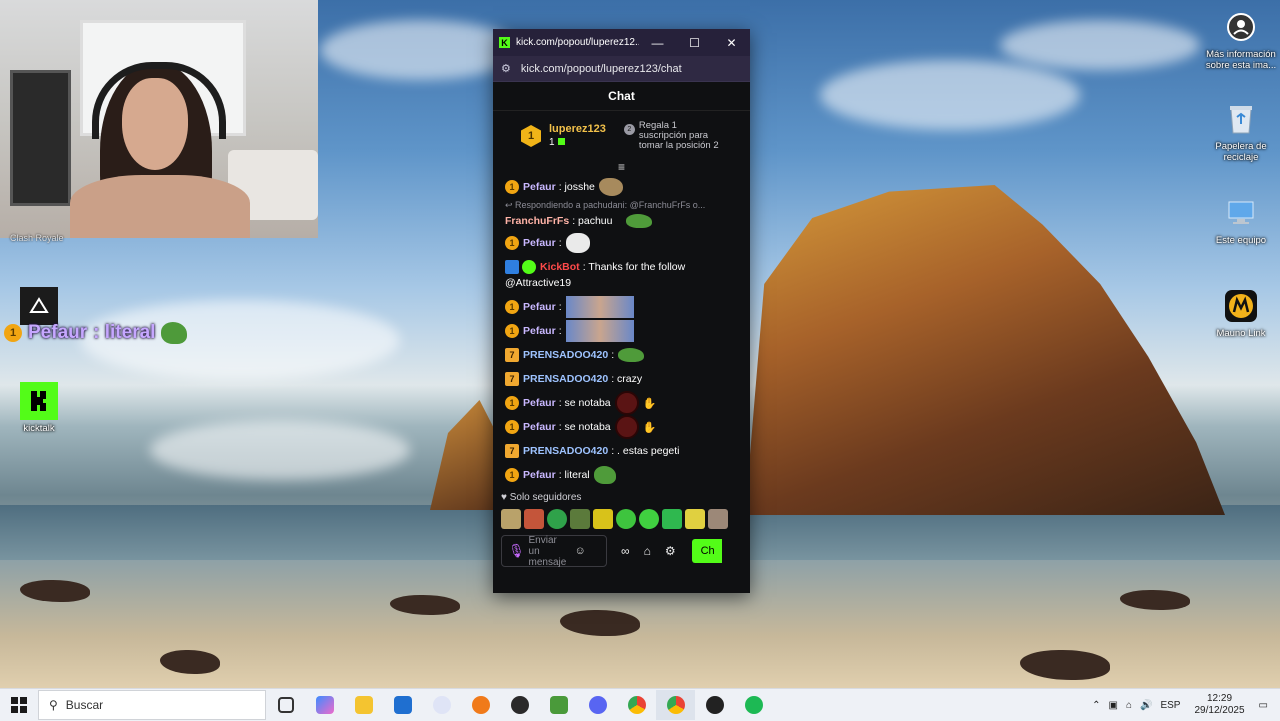 This screenshot has width=1280, height=721. Describe the element at coordinates (519, 705) in the screenshot. I see `obs-icon` at that location.